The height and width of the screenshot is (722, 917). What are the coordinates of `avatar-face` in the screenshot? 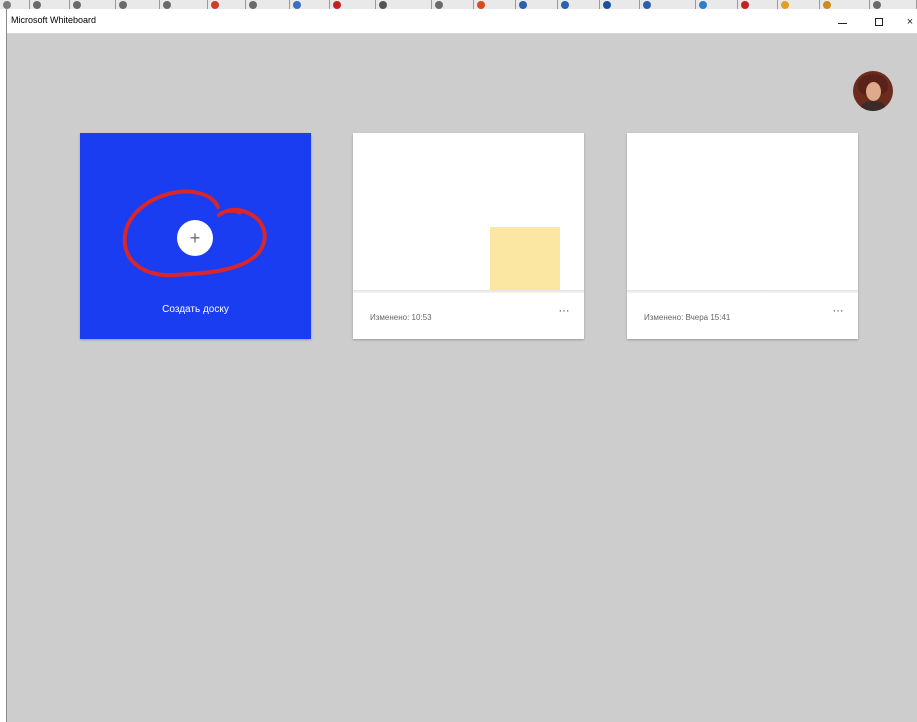 It's located at (873, 91).